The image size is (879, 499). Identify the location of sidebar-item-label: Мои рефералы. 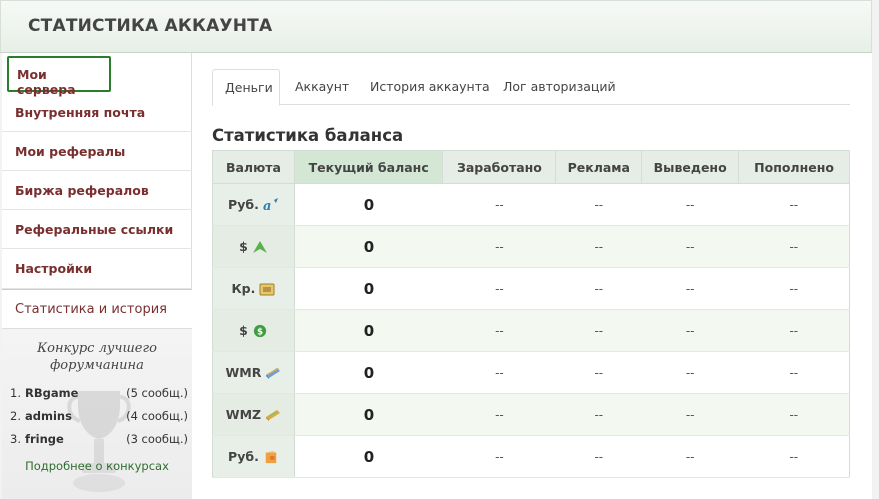
(70, 151).